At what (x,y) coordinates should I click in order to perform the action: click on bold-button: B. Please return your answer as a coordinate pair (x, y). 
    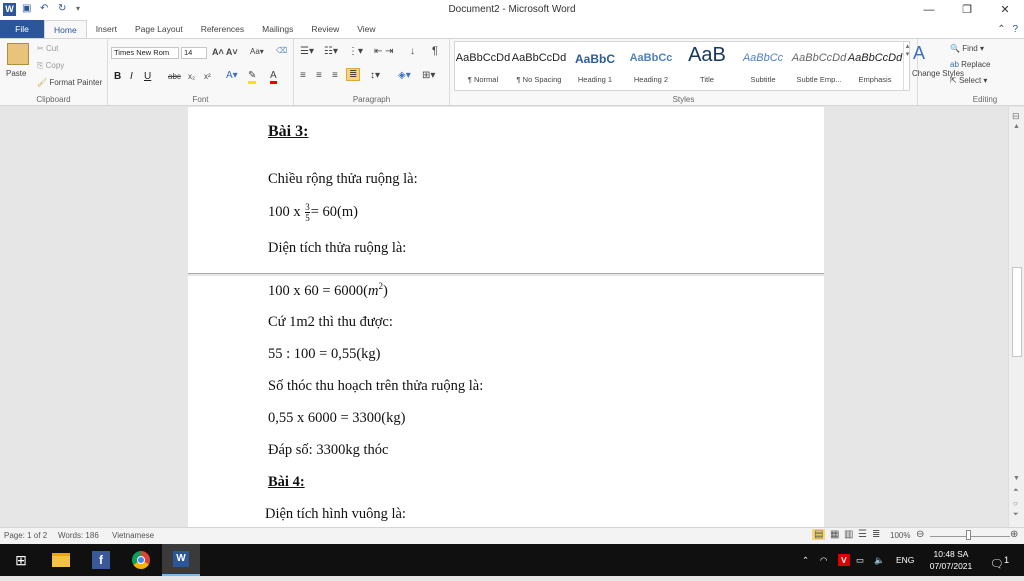
    Looking at the image, I should click on (117, 76).